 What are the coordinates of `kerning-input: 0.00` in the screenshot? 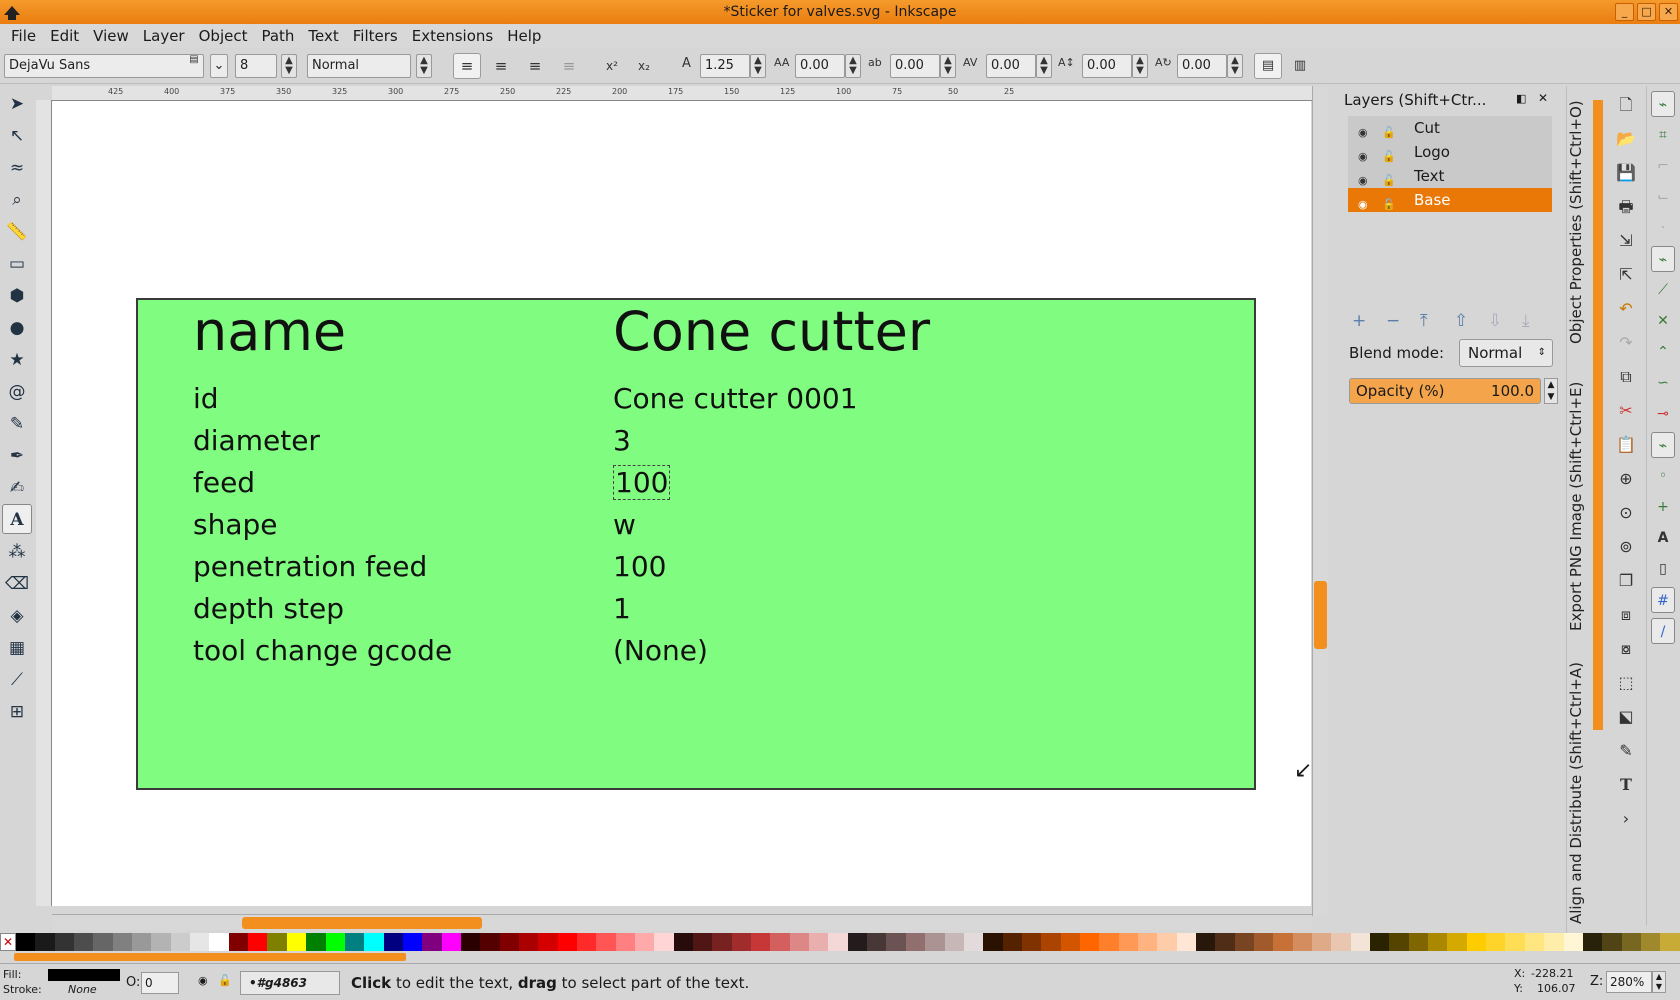 It's located at (1011, 66).